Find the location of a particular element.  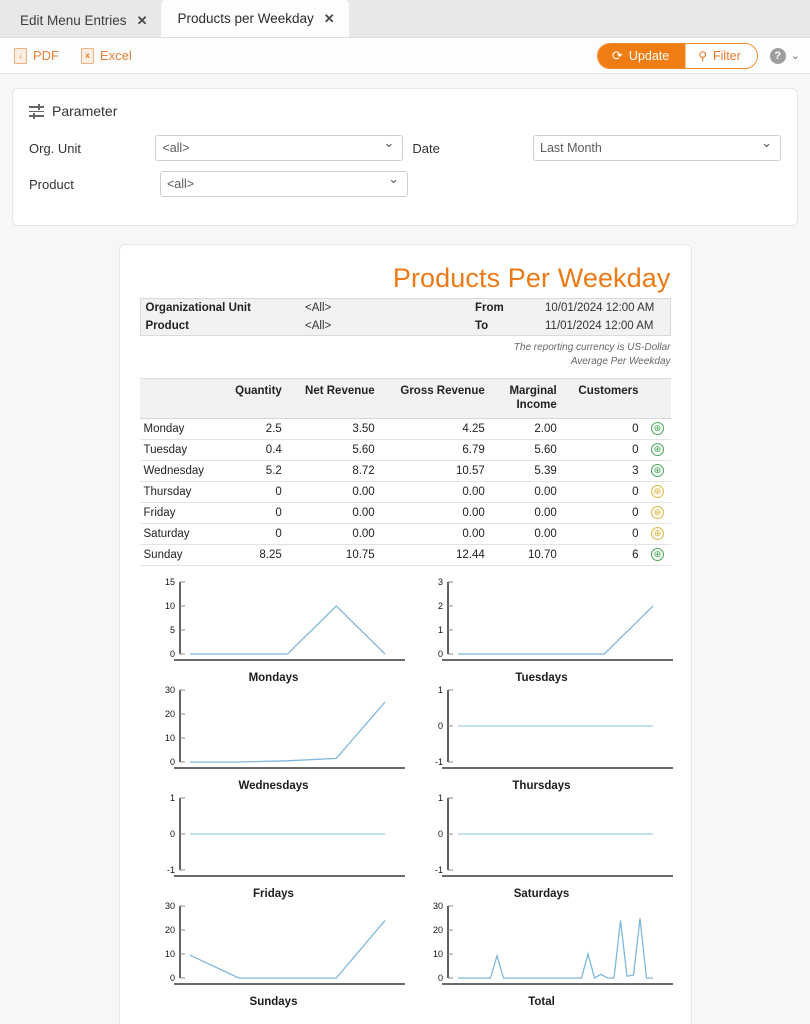

report-title: Products Per Weekday is located at coordinates (531, 278).